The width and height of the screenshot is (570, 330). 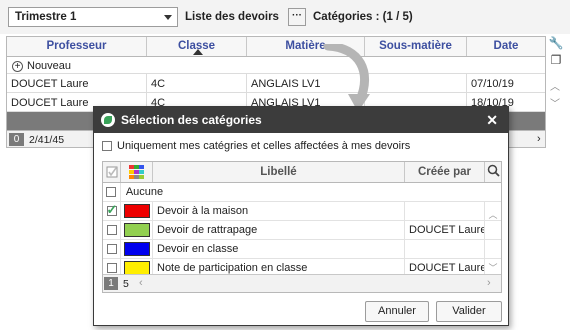 I want to click on curved-arrow-icon, so click(x=346, y=78).